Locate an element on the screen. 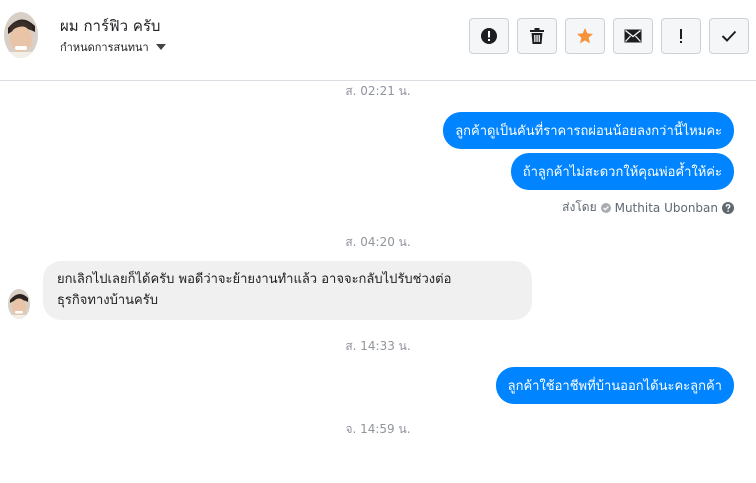 The width and height of the screenshot is (756, 483). contact-avatar-small is located at coordinates (19, 304).